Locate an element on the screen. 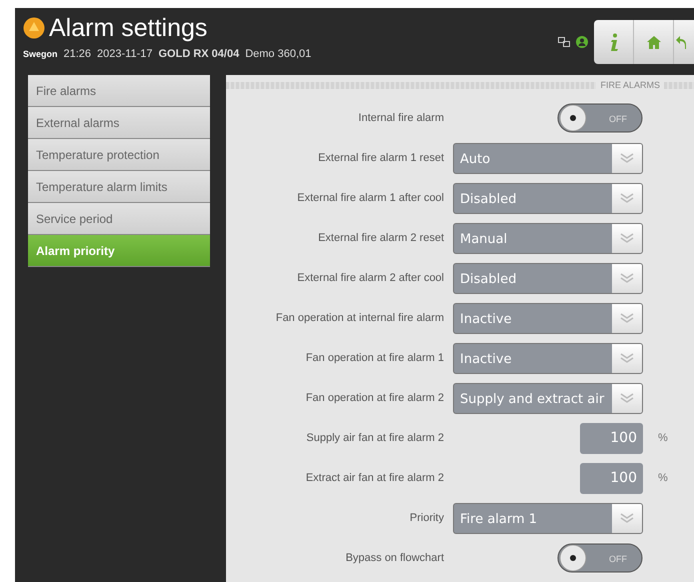 This screenshot has width=694, height=582. setting-label: External fire alarm 1 after cool is located at coordinates (370, 198).